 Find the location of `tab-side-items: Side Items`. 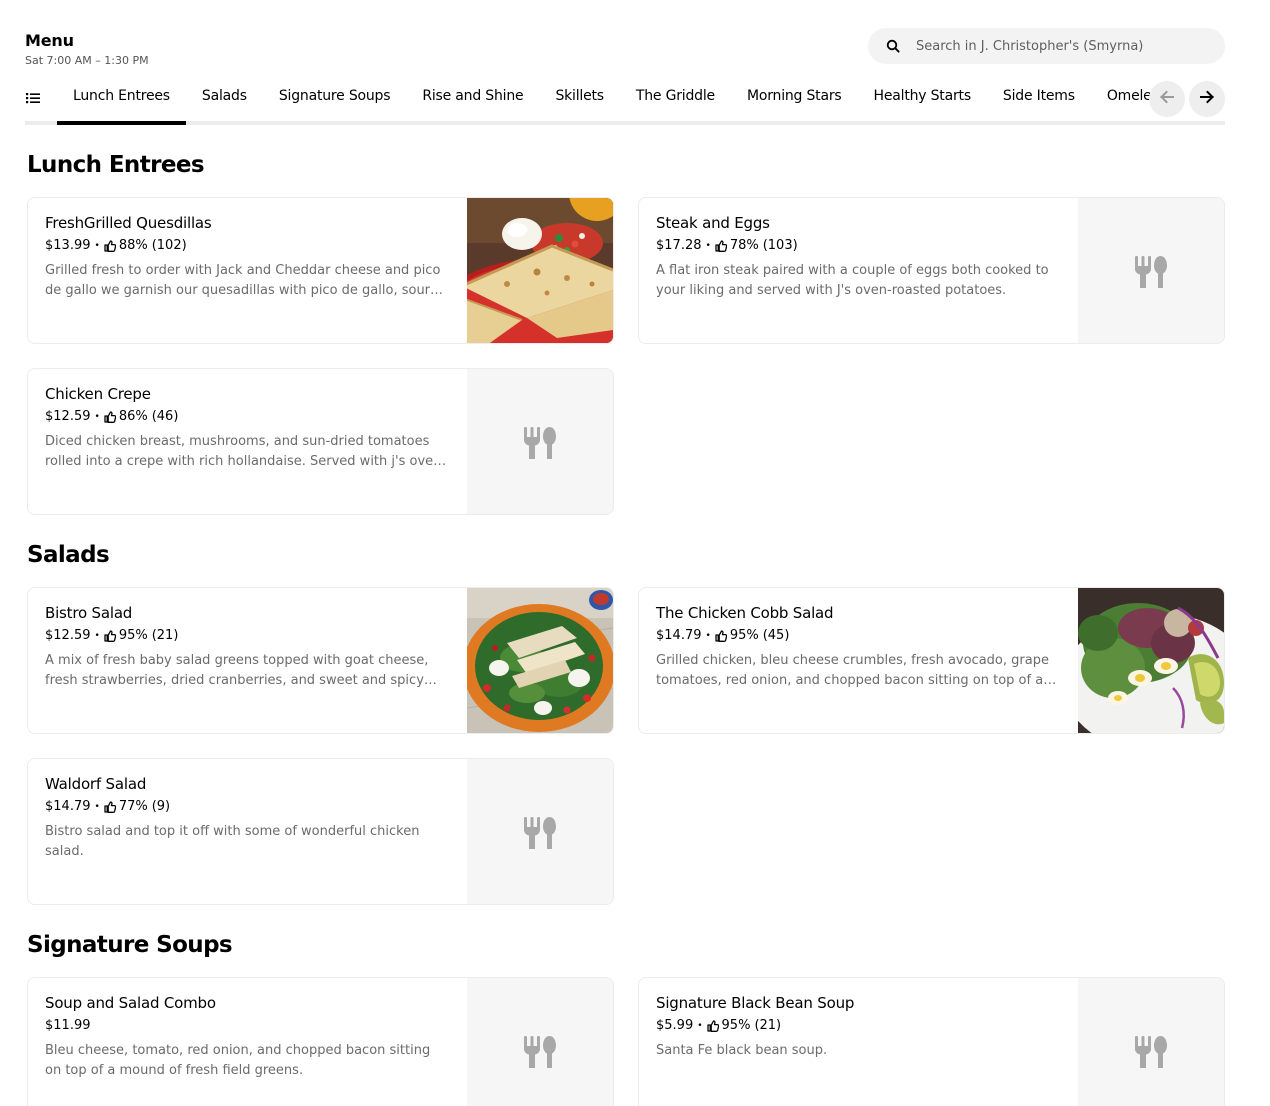

tab-side-items: Side Items is located at coordinates (1039, 101).